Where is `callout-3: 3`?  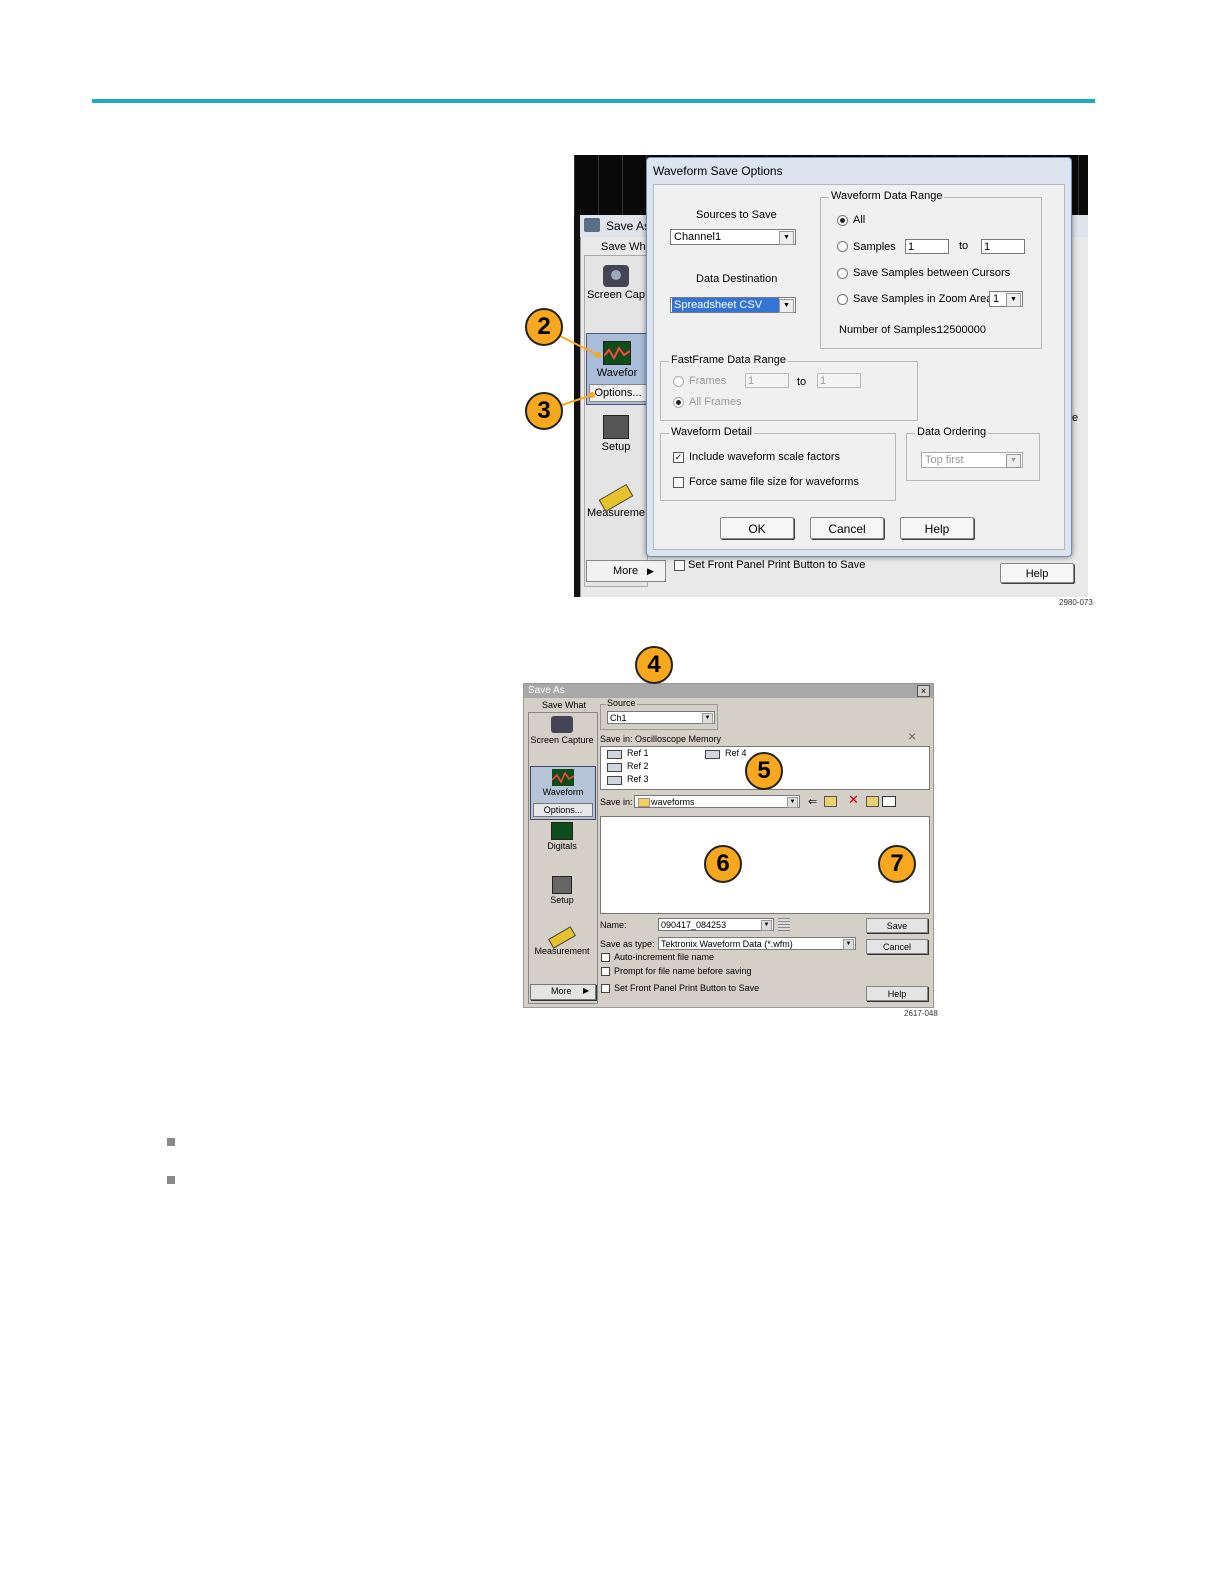 callout-3: 3 is located at coordinates (544, 411).